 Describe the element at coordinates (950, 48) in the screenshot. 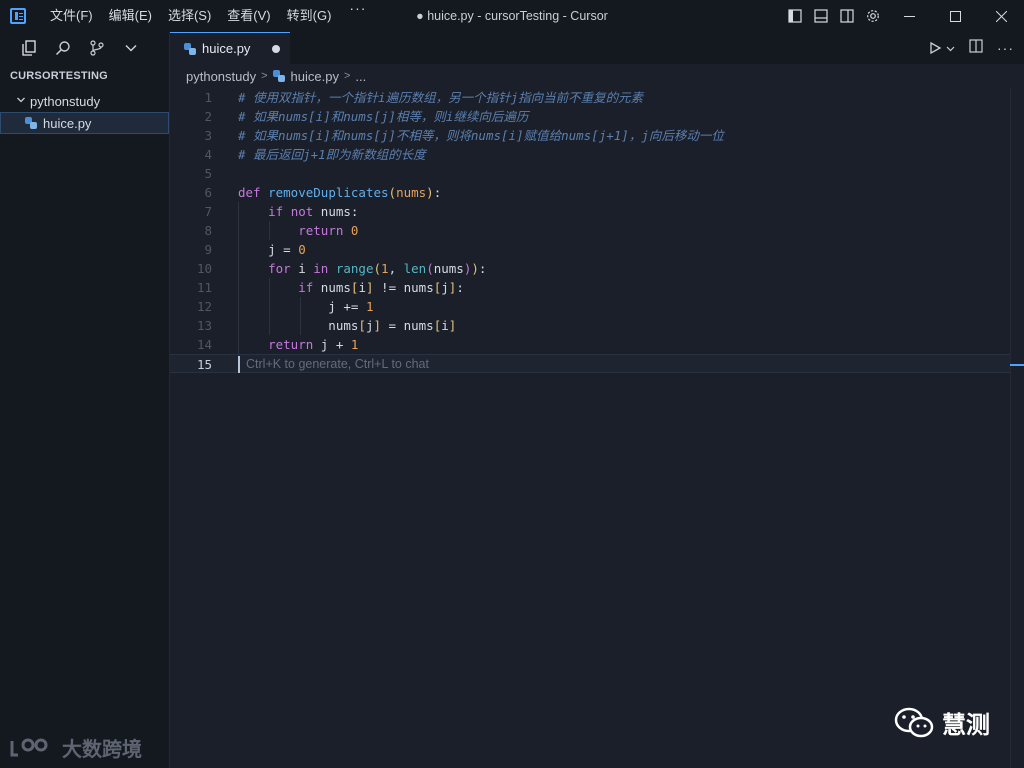

I see `run-dropdown-chevron-icon` at that location.